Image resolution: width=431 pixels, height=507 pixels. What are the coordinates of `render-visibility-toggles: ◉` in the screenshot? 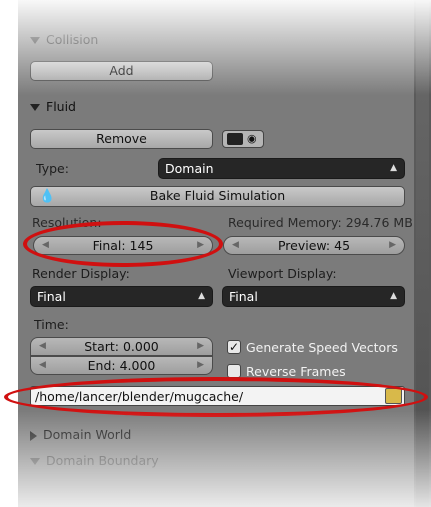 It's located at (243, 139).